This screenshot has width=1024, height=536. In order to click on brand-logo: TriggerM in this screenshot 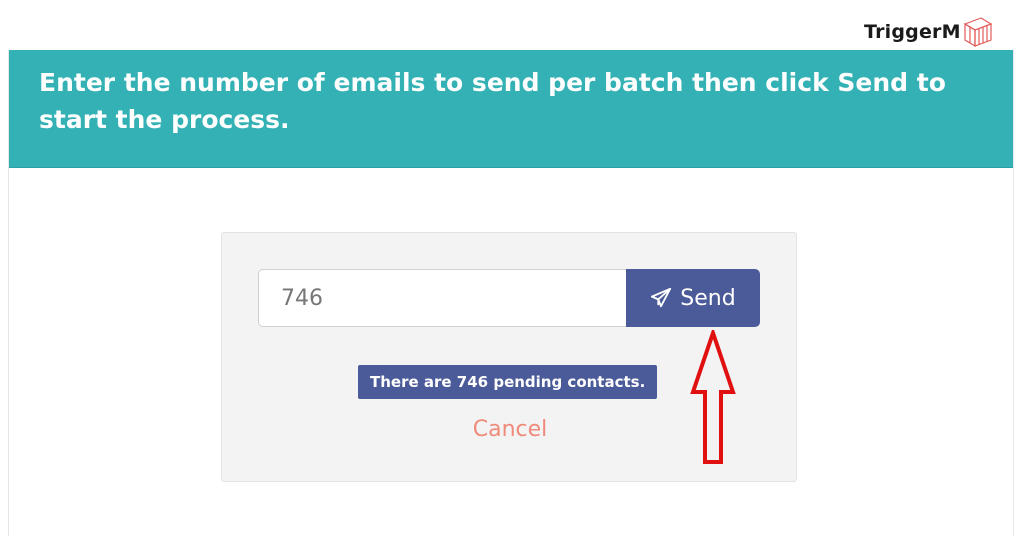, I will do `click(929, 32)`.